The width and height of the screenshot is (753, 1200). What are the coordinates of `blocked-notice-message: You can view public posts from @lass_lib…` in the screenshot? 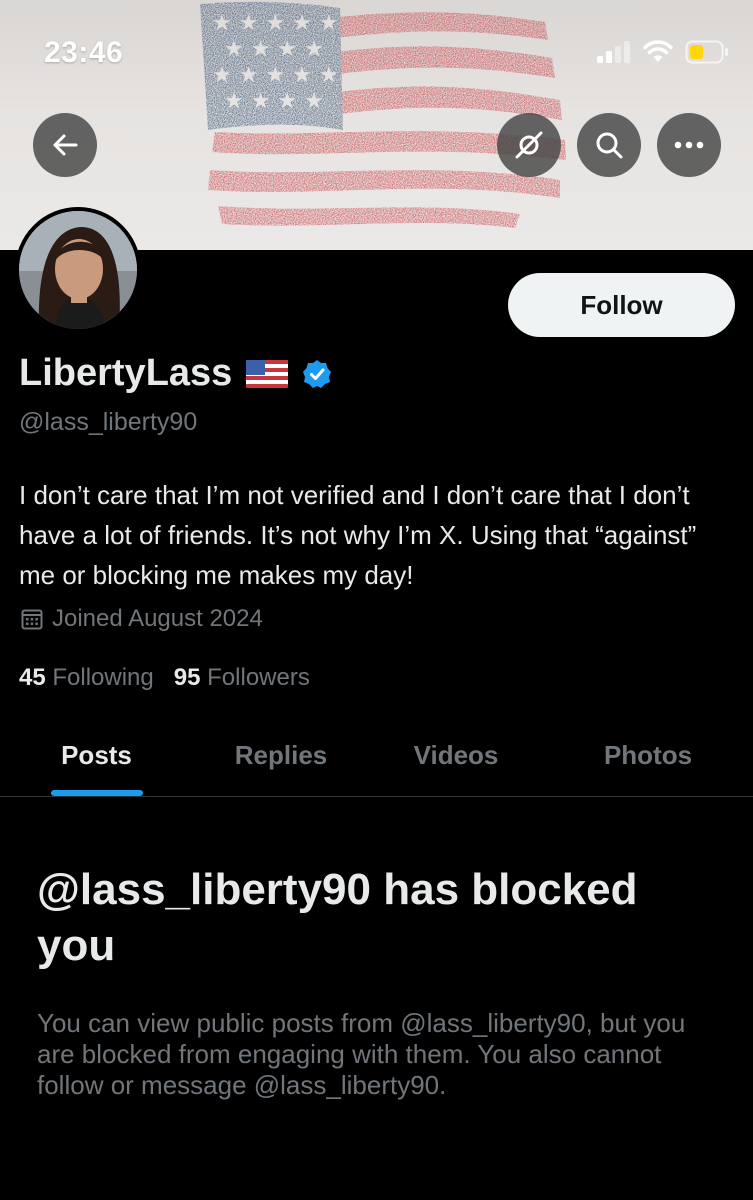 It's located at (361, 1054).